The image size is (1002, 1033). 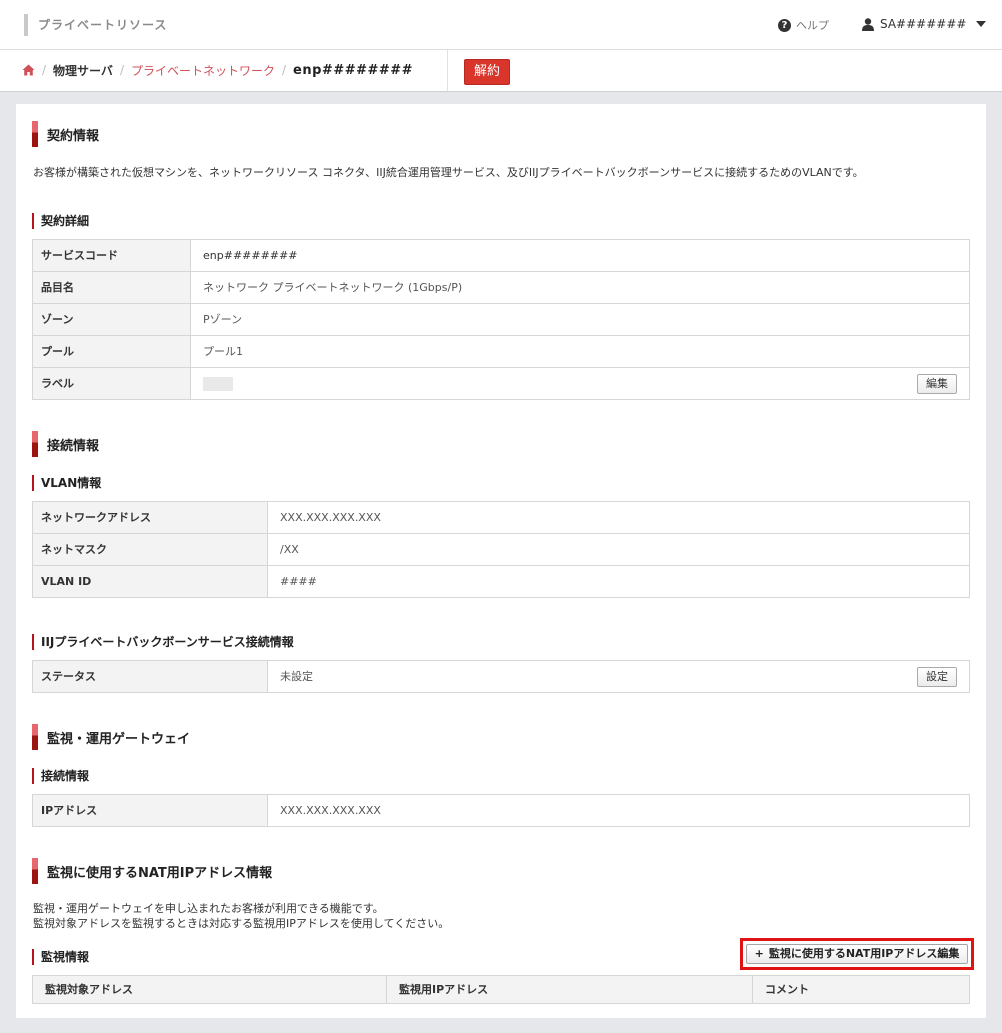 I want to click on table-row: VLAN ID ####, so click(x=501, y=582).